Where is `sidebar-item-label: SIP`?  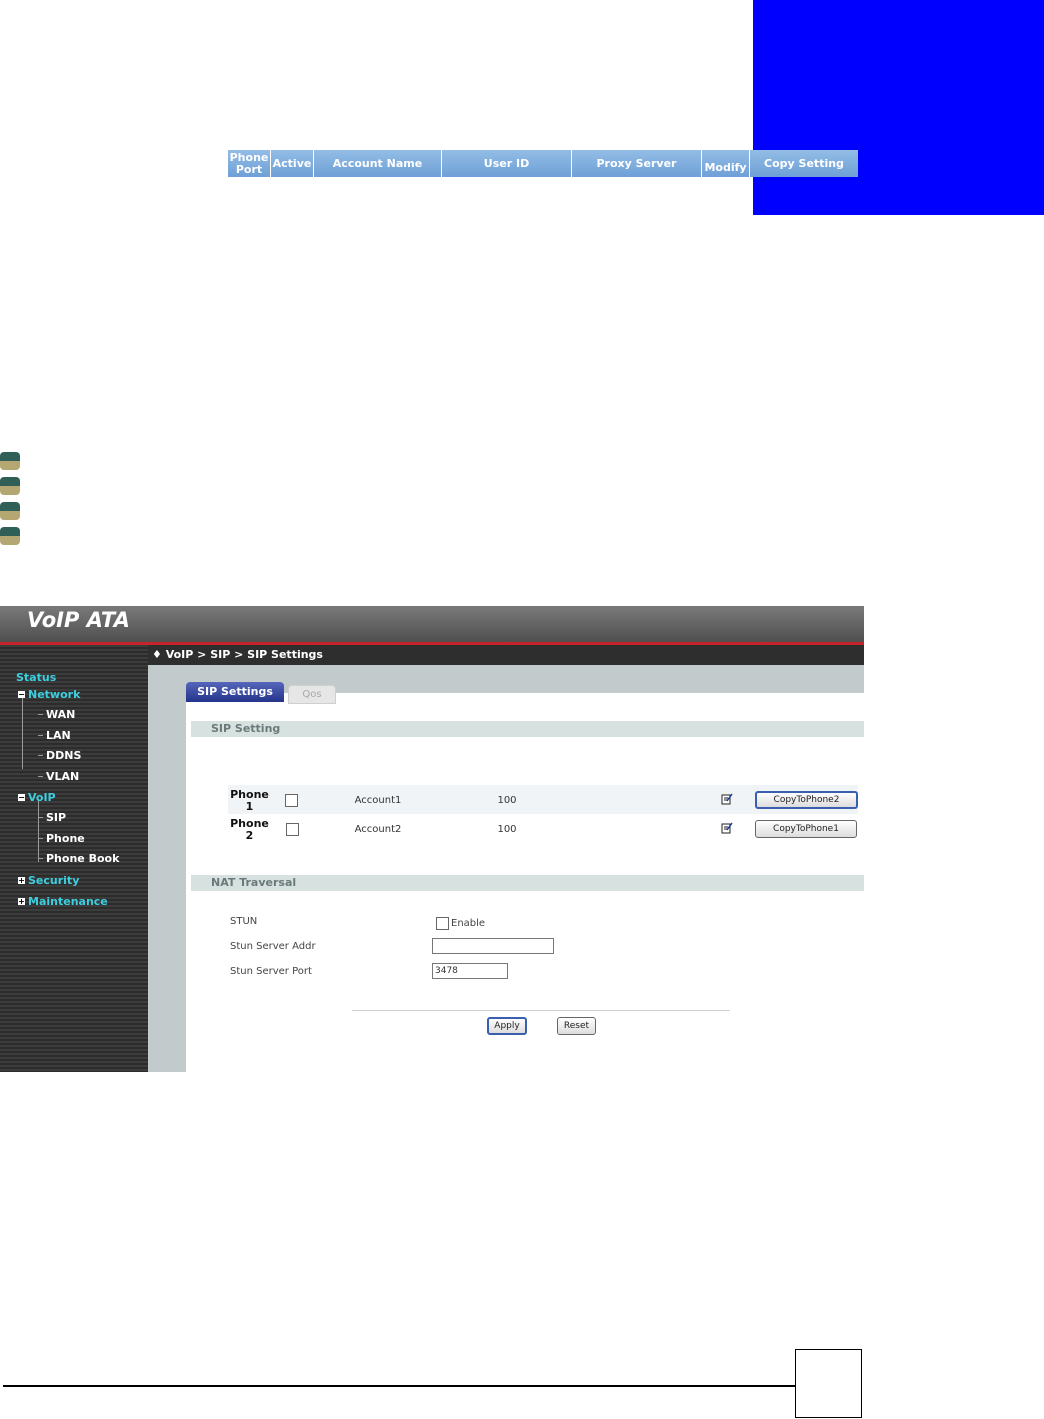 sidebar-item-label: SIP is located at coordinates (56, 817).